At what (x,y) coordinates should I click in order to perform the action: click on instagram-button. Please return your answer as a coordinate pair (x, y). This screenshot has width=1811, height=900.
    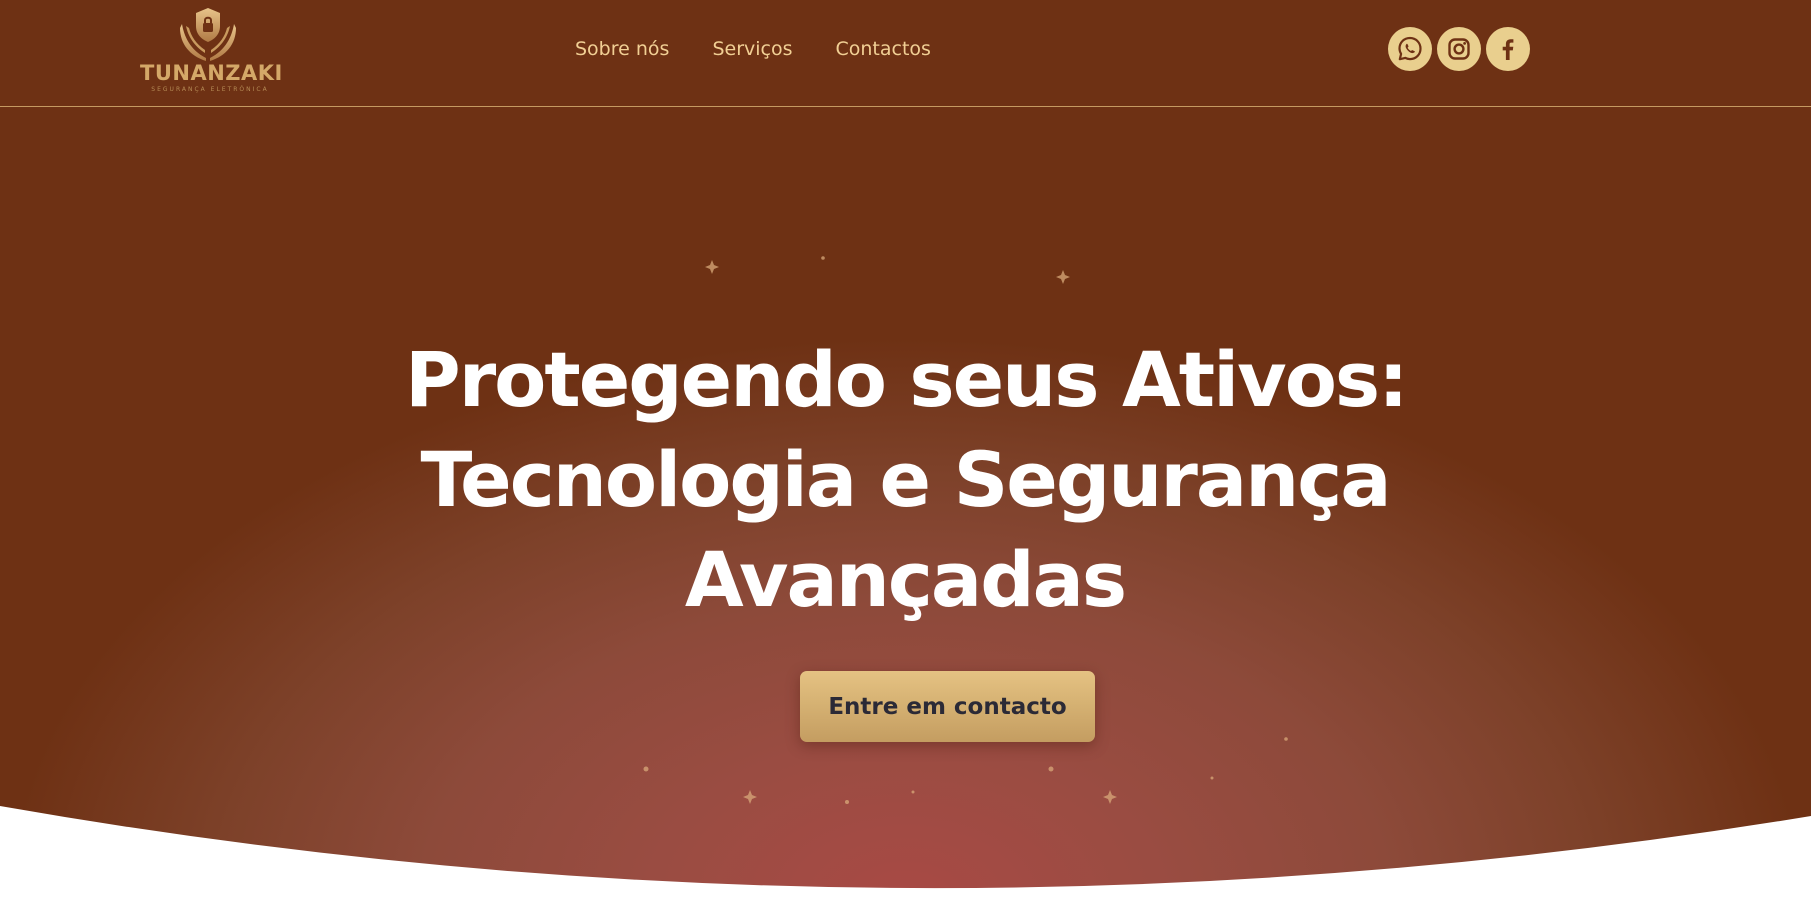
    Looking at the image, I should click on (1459, 49).